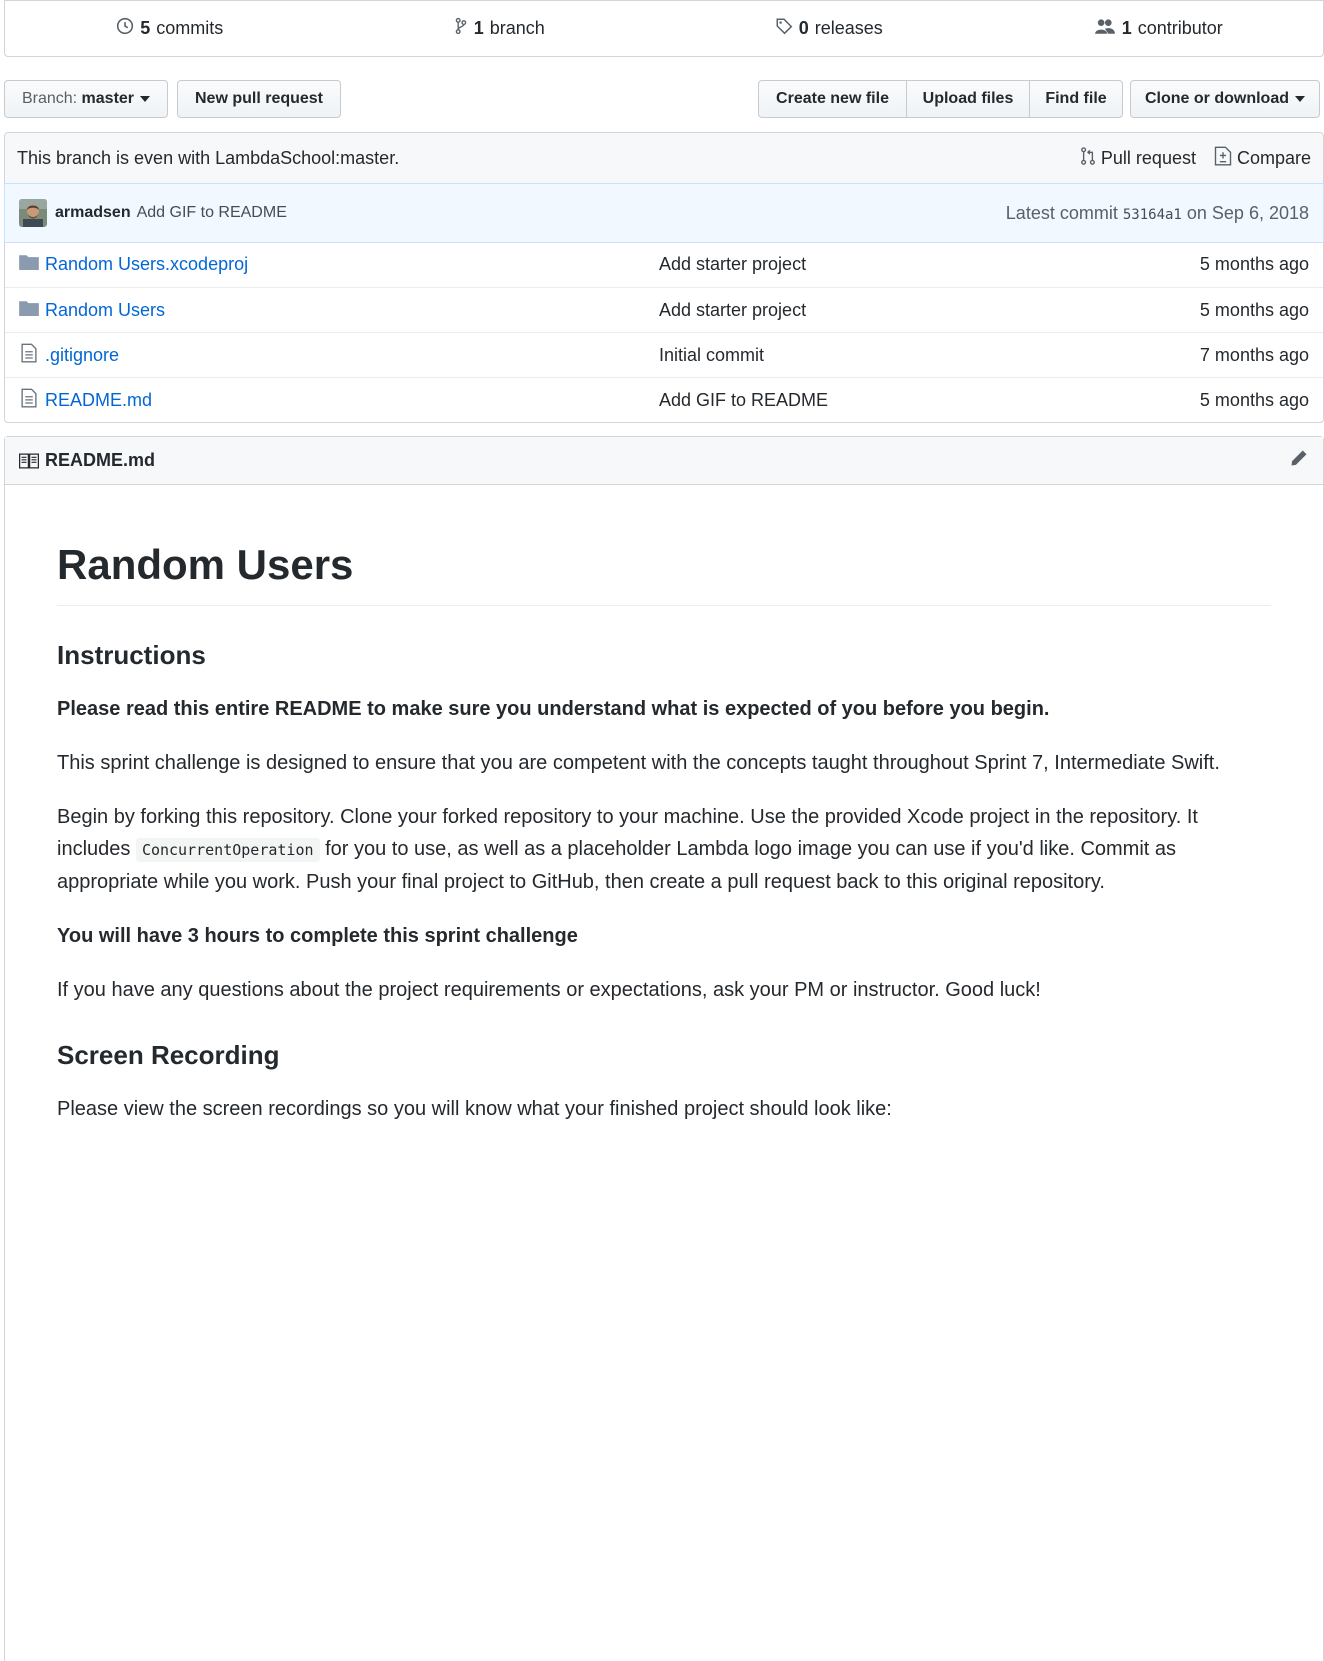  What do you see at coordinates (803, 28) in the screenshot?
I see `releases-count: 0` at bounding box center [803, 28].